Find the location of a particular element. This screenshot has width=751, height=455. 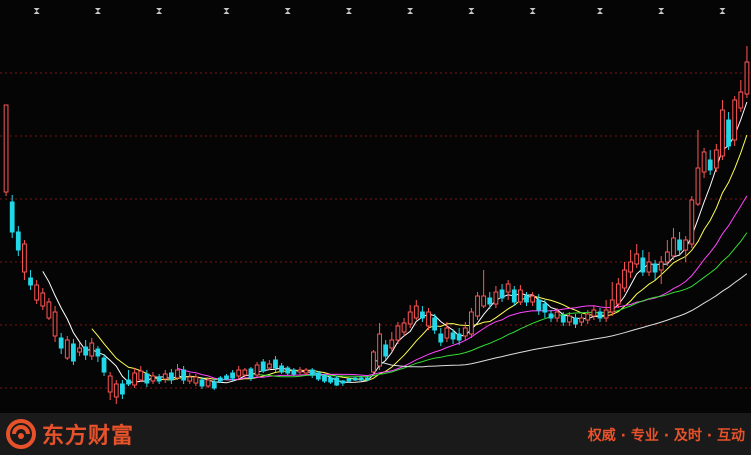

brand-name: 东方财富 is located at coordinates (88, 436).